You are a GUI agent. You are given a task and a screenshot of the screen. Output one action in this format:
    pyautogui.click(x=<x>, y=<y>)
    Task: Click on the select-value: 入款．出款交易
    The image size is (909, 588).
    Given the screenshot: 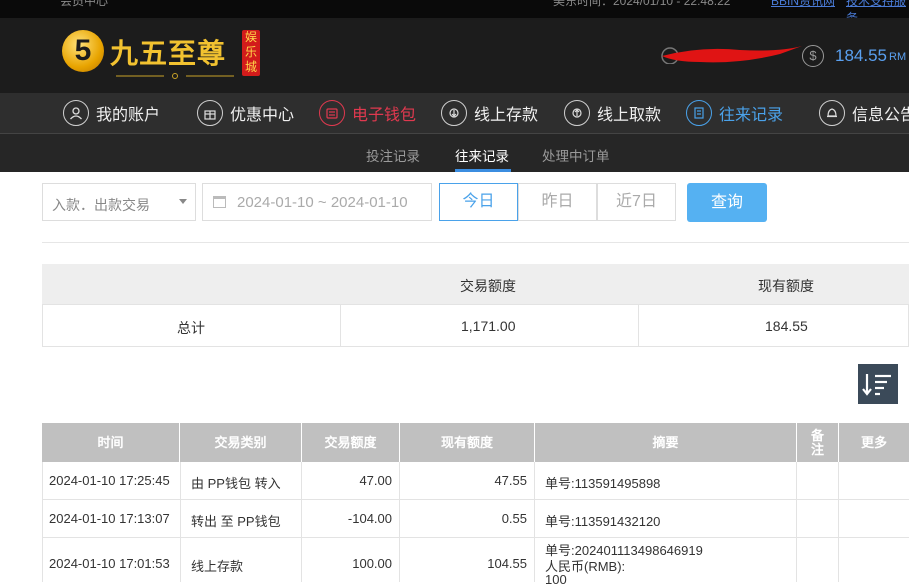 What is the action you would take?
    pyautogui.click(x=101, y=205)
    